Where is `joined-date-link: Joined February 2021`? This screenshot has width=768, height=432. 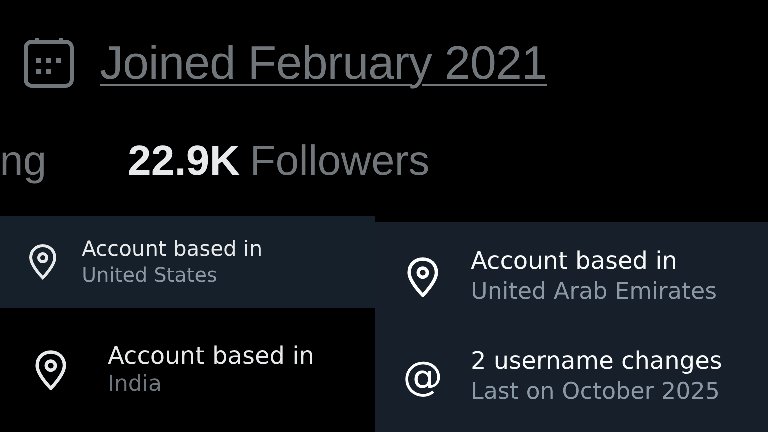
joined-date-link: Joined February 2021 is located at coordinates (324, 63).